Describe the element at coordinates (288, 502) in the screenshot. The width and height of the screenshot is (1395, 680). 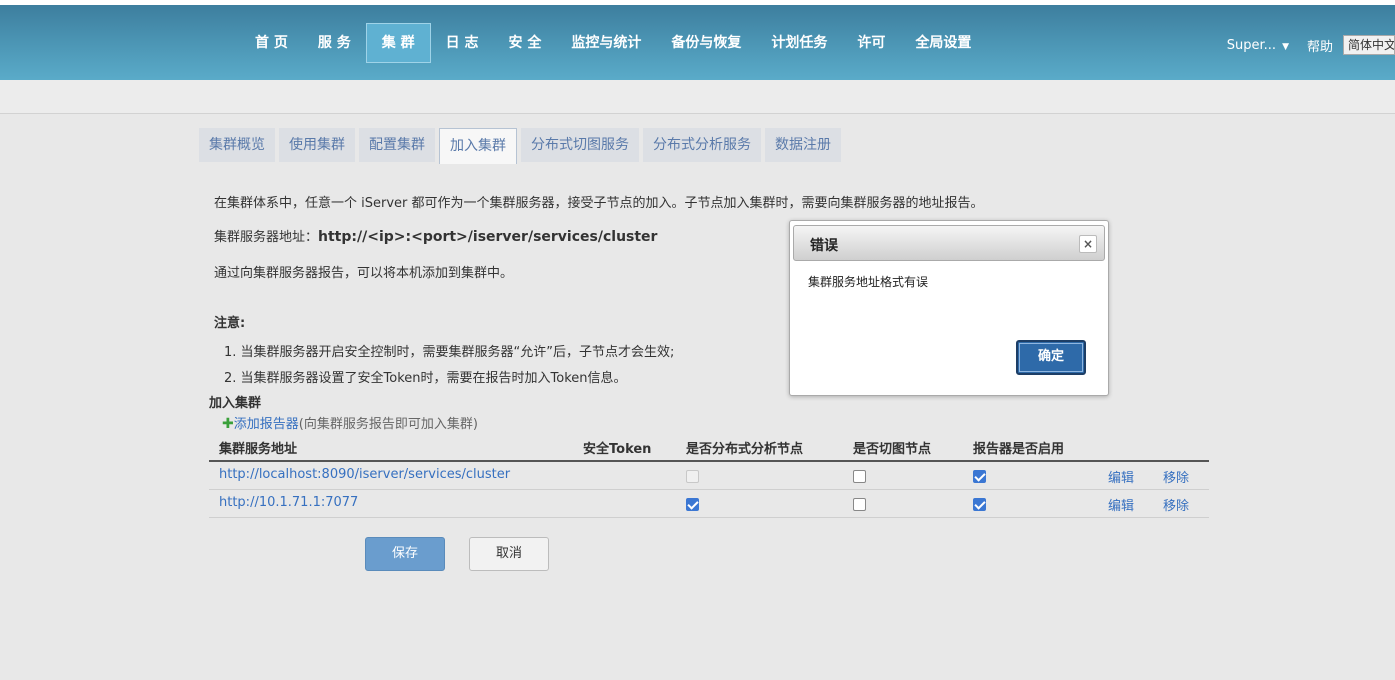
I see `reporter-url: http://10.1.71.1:7077` at that location.